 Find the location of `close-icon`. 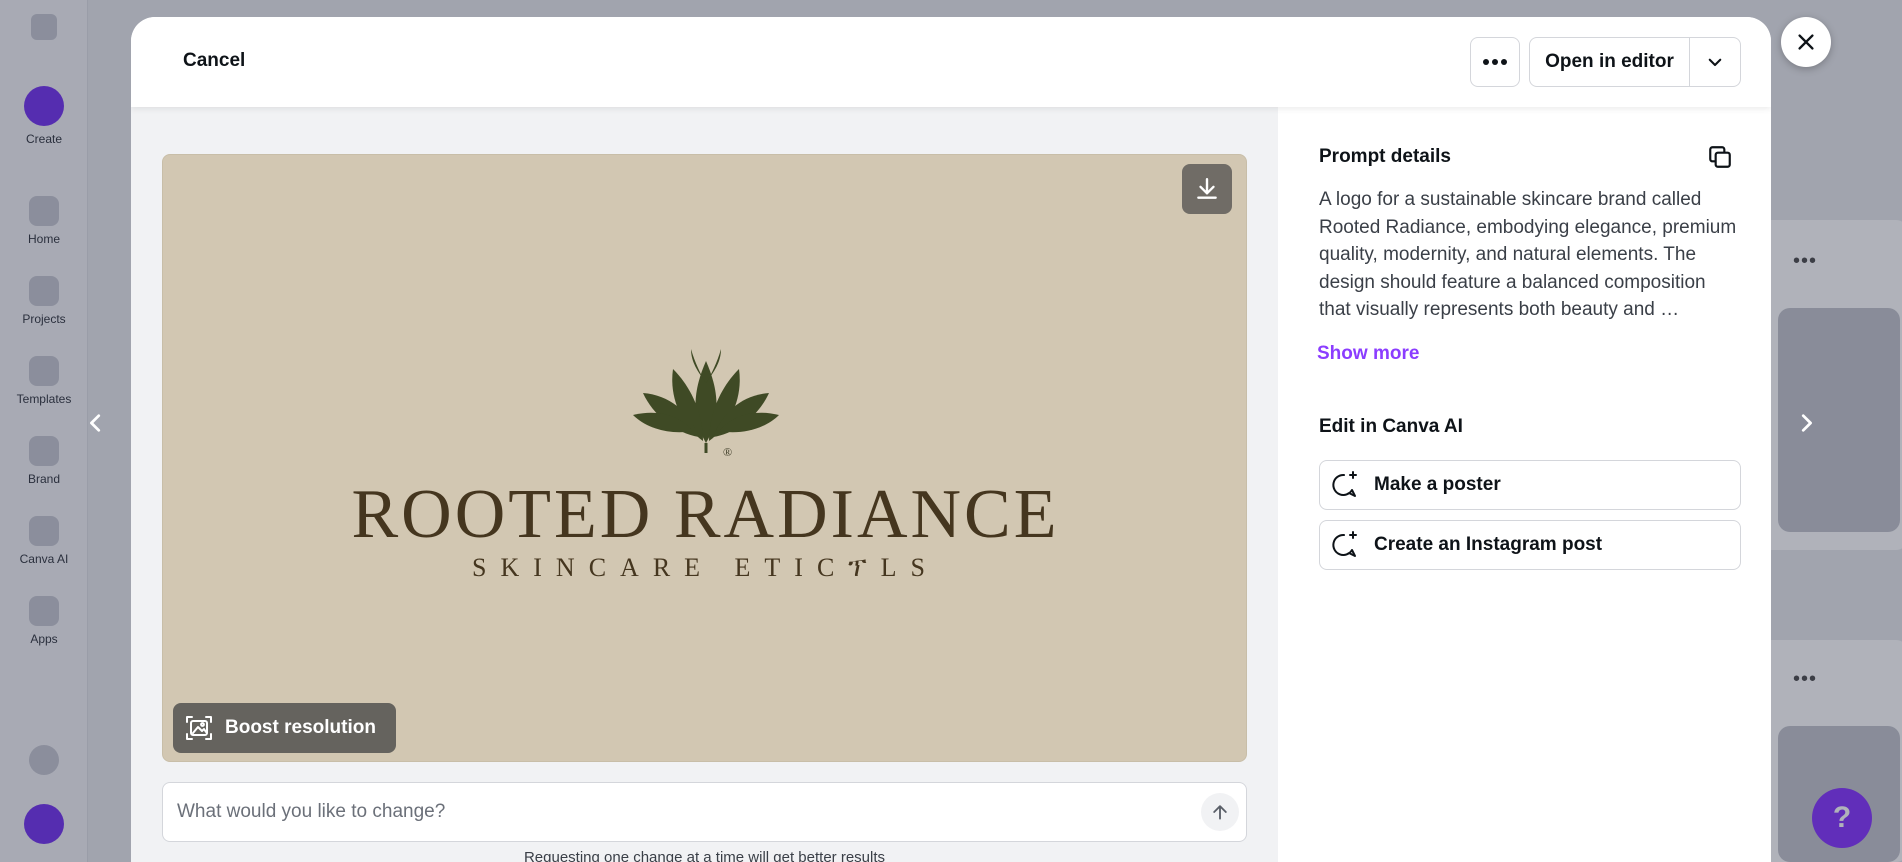

close-icon is located at coordinates (1806, 42).